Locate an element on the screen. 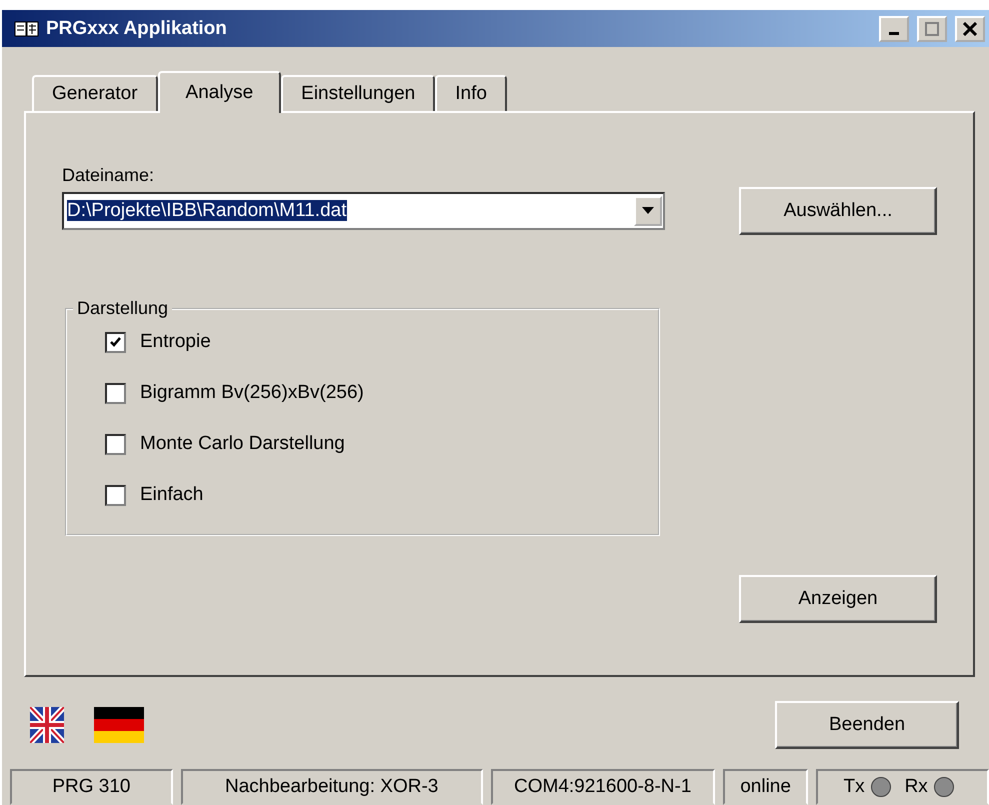  window-title: PRGxxx Applikation is located at coordinates (137, 29).